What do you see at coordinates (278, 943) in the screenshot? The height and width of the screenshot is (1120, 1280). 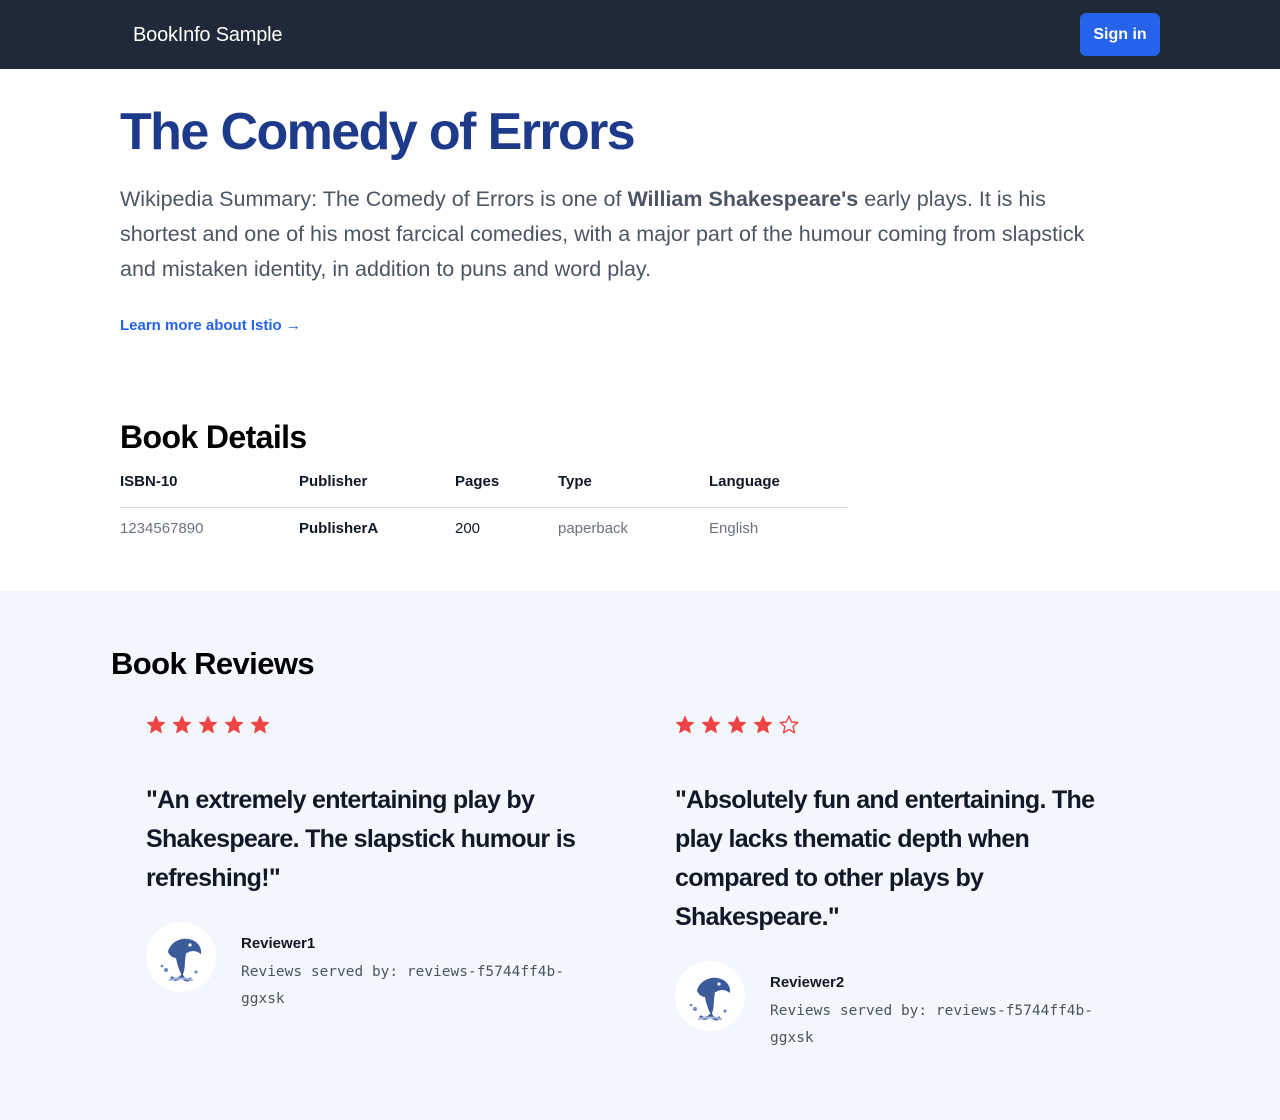 I see `reviewer-name: Reviewer1` at bounding box center [278, 943].